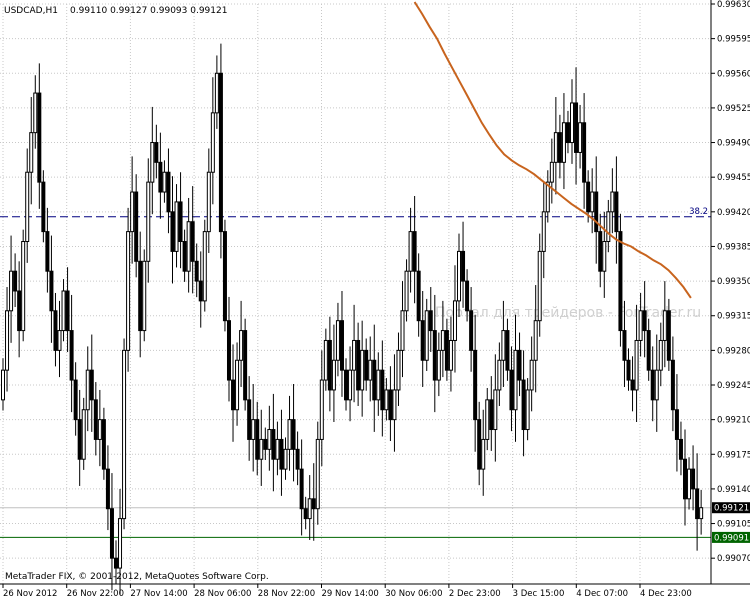 The image size is (750, 600). Describe the element at coordinates (731, 509) in the screenshot. I see `bid-price-tag-text: 0.99121` at that location.